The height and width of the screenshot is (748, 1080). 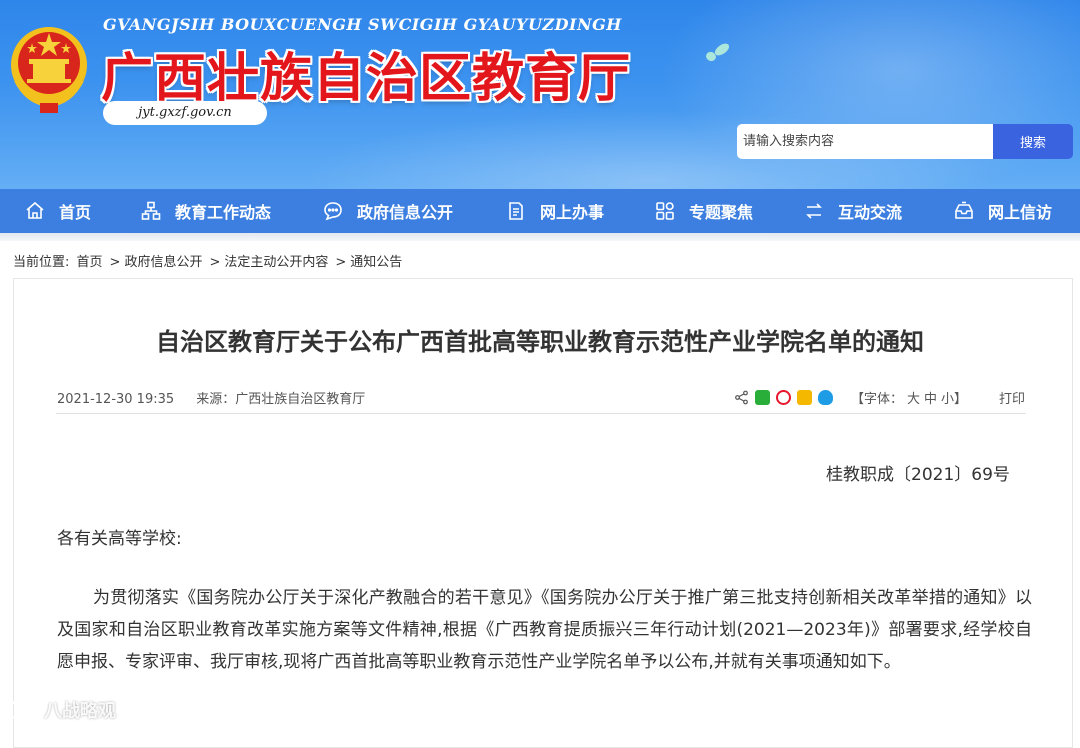 What do you see at coordinates (762, 397) in the screenshot?
I see `wechat-icon` at bounding box center [762, 397].